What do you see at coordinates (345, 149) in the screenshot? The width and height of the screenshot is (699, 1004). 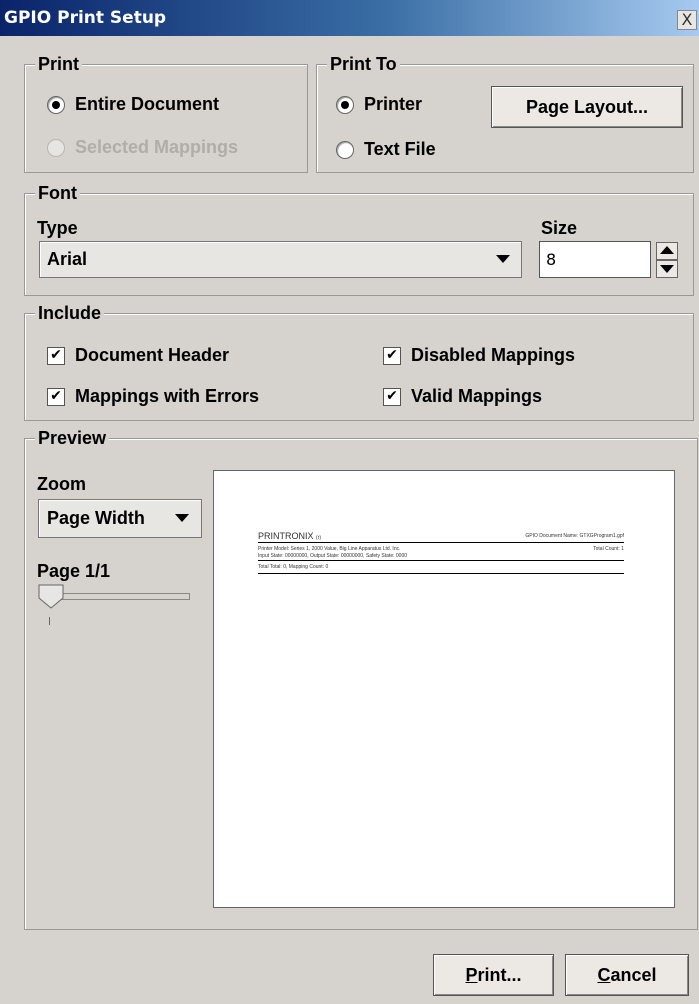 I see `radio-unselected-indicator` at bounding box center [345, 149].